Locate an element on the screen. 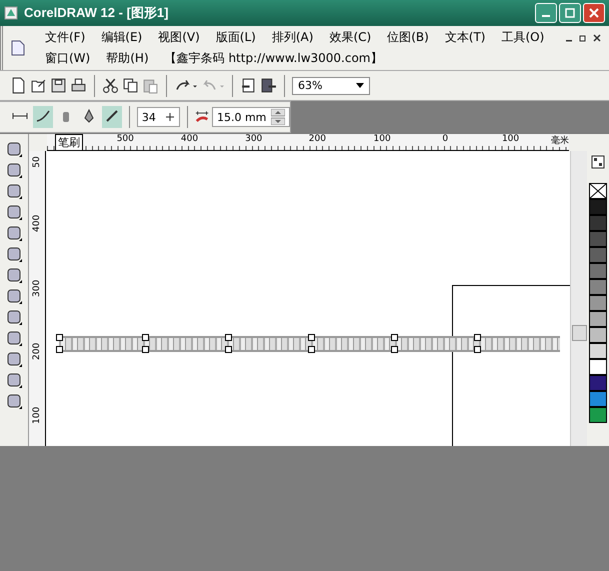 Image resolution: width=609 pixels, height=571 pixels. curve-icon is located at coordinates (43, 116).